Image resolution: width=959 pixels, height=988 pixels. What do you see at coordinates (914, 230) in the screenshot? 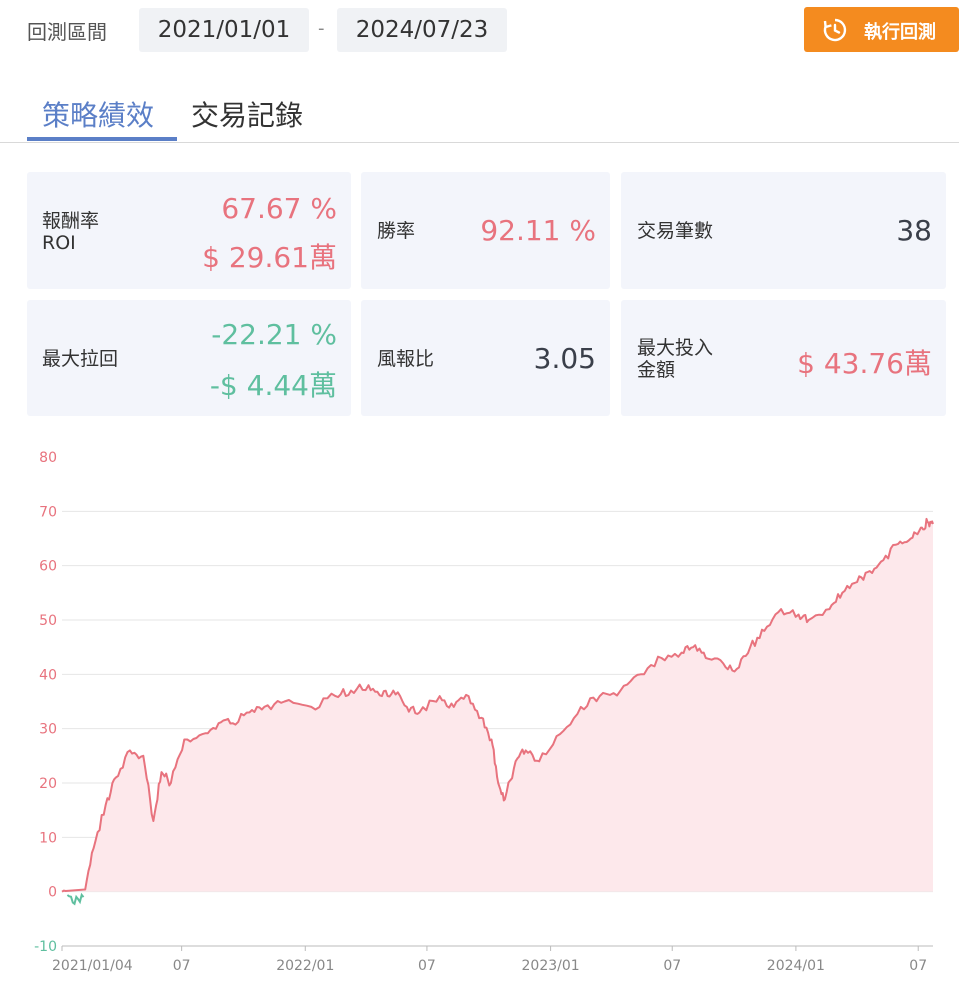
I see `trade-count-value: 38` at bounding box center [914, 230].